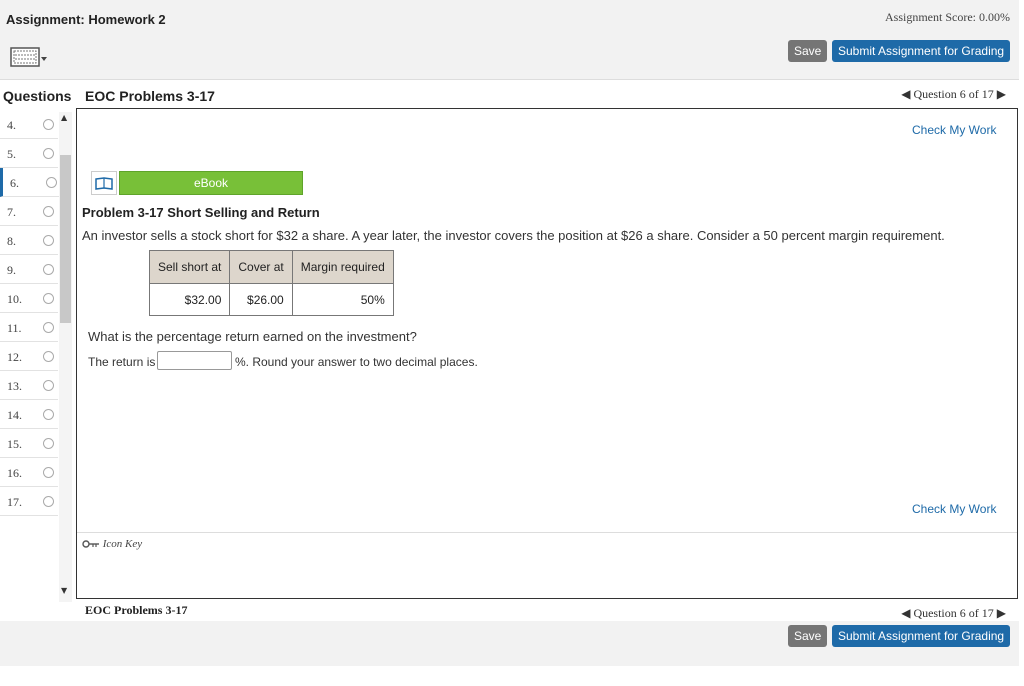 This screenshot has width=1024, height=686. Describe the element at coordinates (189, 299) in the screenshot. I see `table-cell: $32.00` at that location.